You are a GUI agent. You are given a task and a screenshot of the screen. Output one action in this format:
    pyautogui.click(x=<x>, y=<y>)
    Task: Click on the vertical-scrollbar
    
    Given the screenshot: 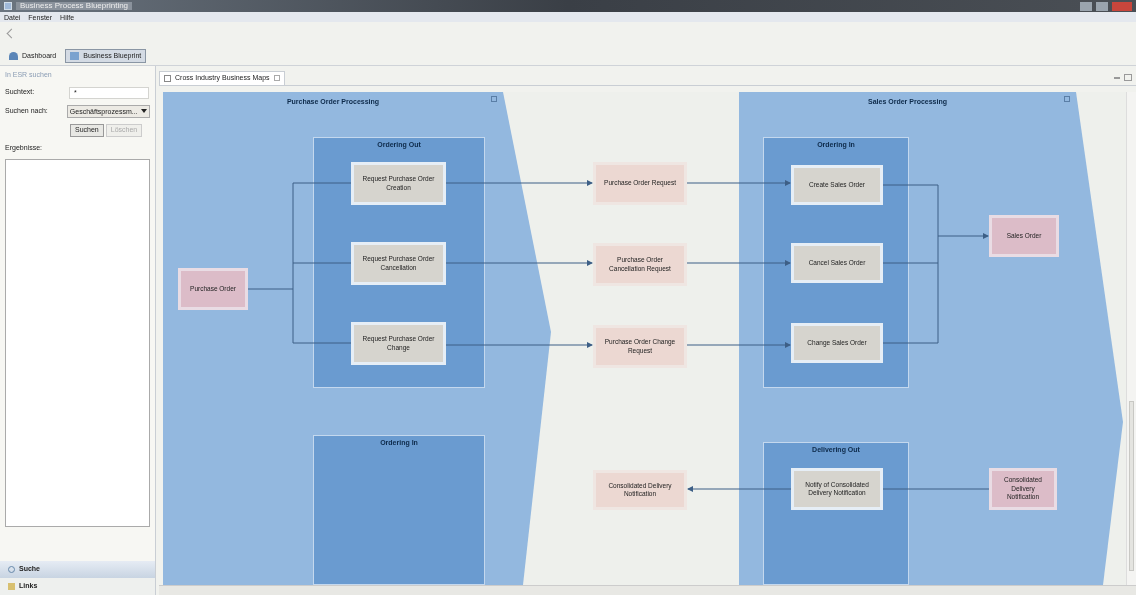 What is the action you would take?
    pyautogui.click(x=1131, y=338)
    